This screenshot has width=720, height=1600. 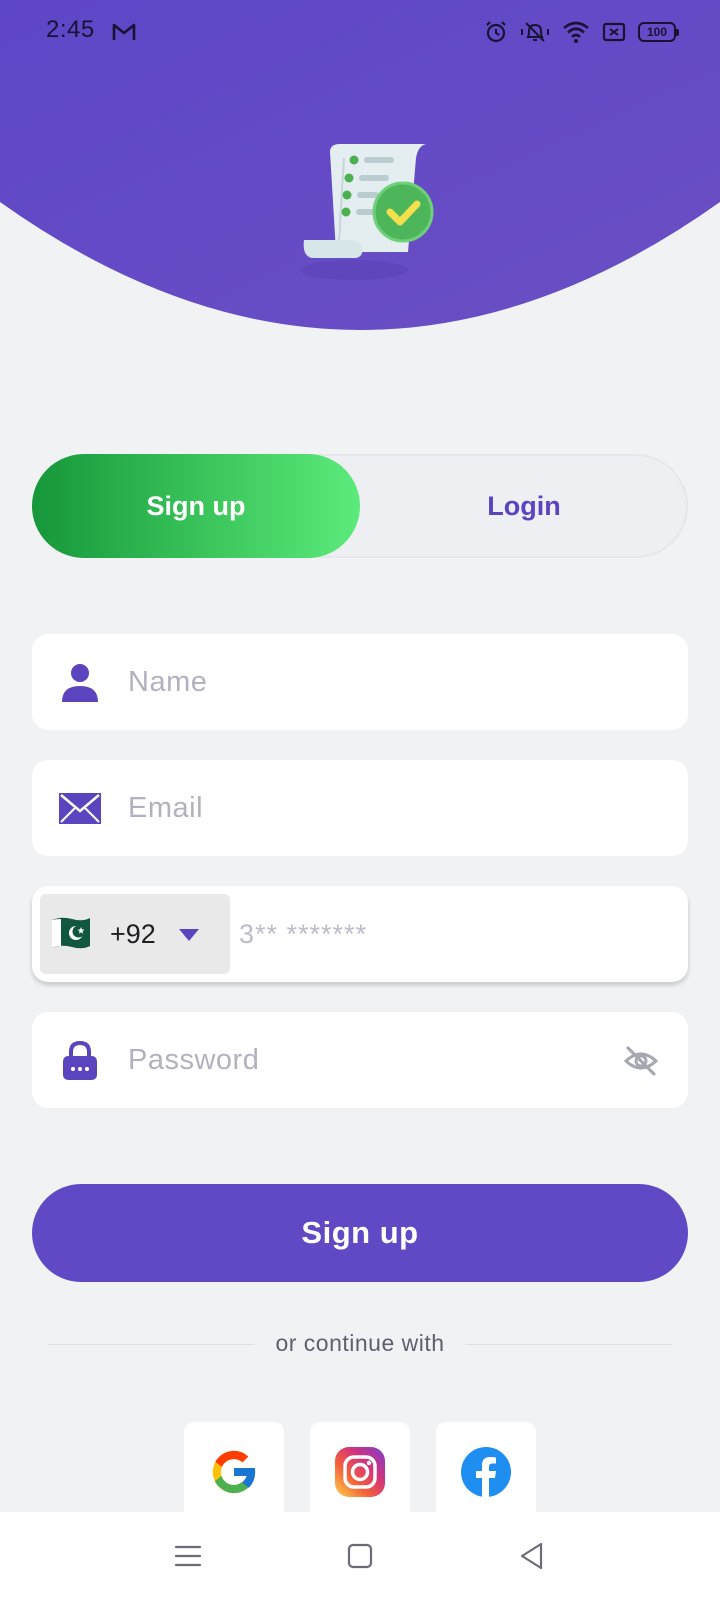 I want to click on or-continue-text: or continue with, so click(x=360, y=1343).